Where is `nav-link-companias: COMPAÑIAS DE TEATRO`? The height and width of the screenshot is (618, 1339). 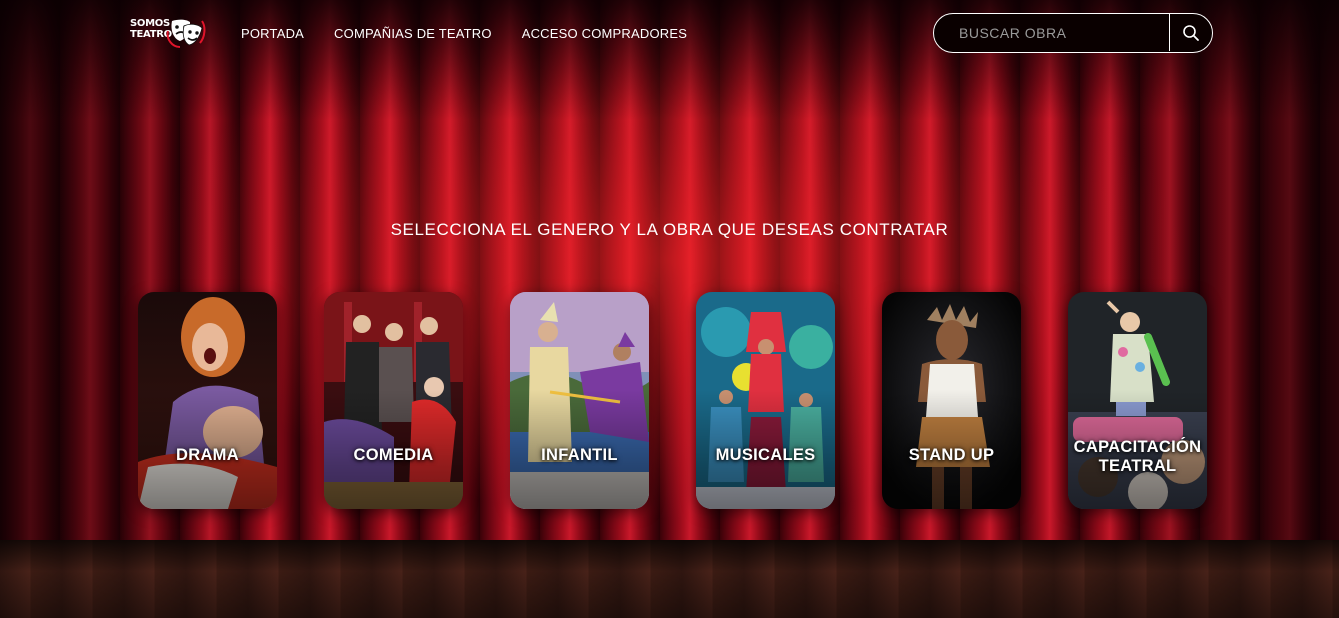
nav-link-companias: COMPAÑIAS DE TEATRO is located at coordinates (413, 33).